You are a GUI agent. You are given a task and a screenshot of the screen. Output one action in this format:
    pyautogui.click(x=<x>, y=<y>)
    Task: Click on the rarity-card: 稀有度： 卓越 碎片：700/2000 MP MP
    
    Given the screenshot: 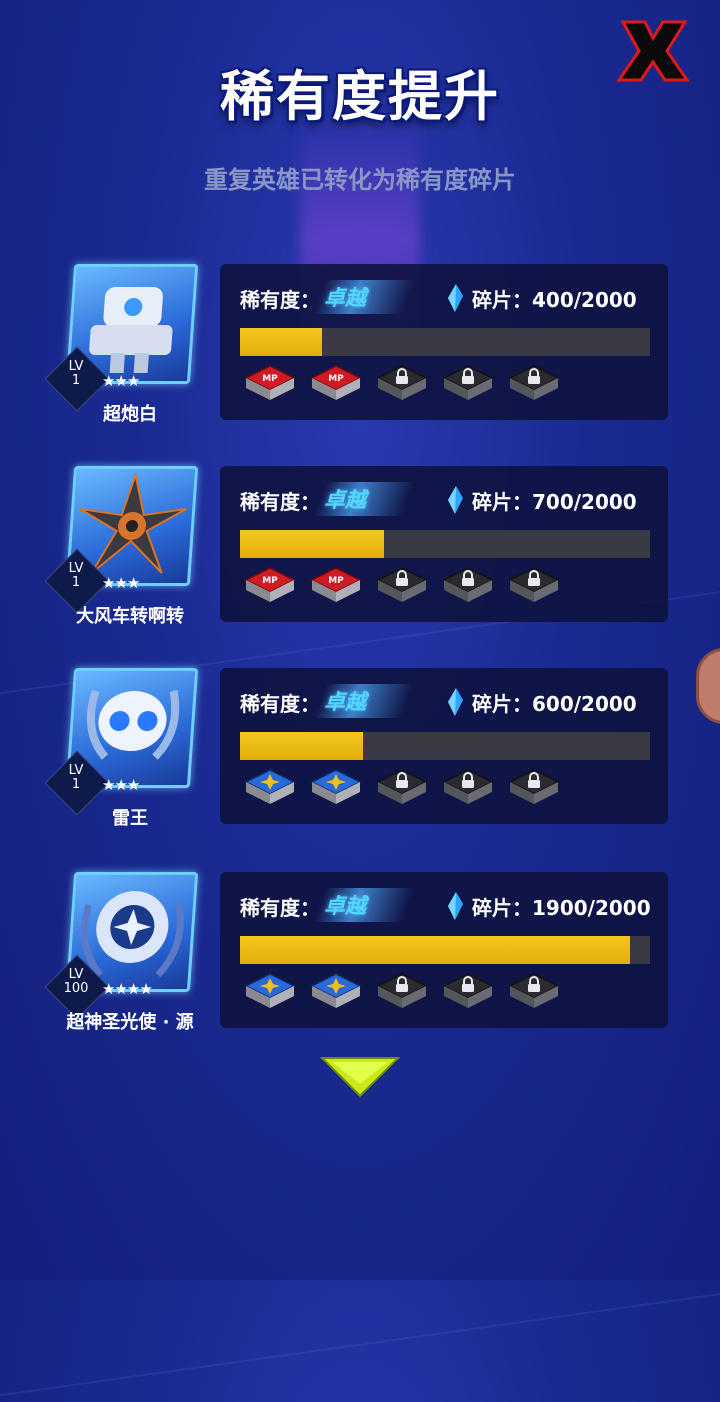 What is the action you would take?
    pyautogui.click(x=444, y=544)
    